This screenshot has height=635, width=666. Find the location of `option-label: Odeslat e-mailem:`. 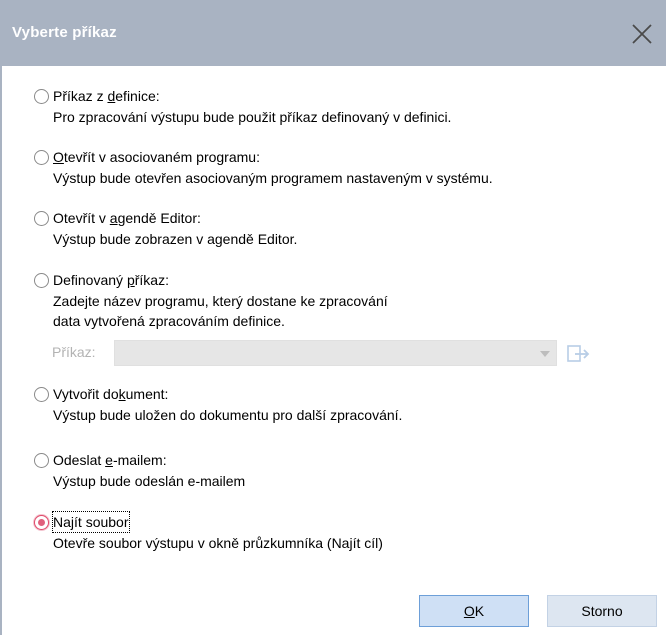

option-label: Odeslat e-mailem: is located at coordinates (110, 460).